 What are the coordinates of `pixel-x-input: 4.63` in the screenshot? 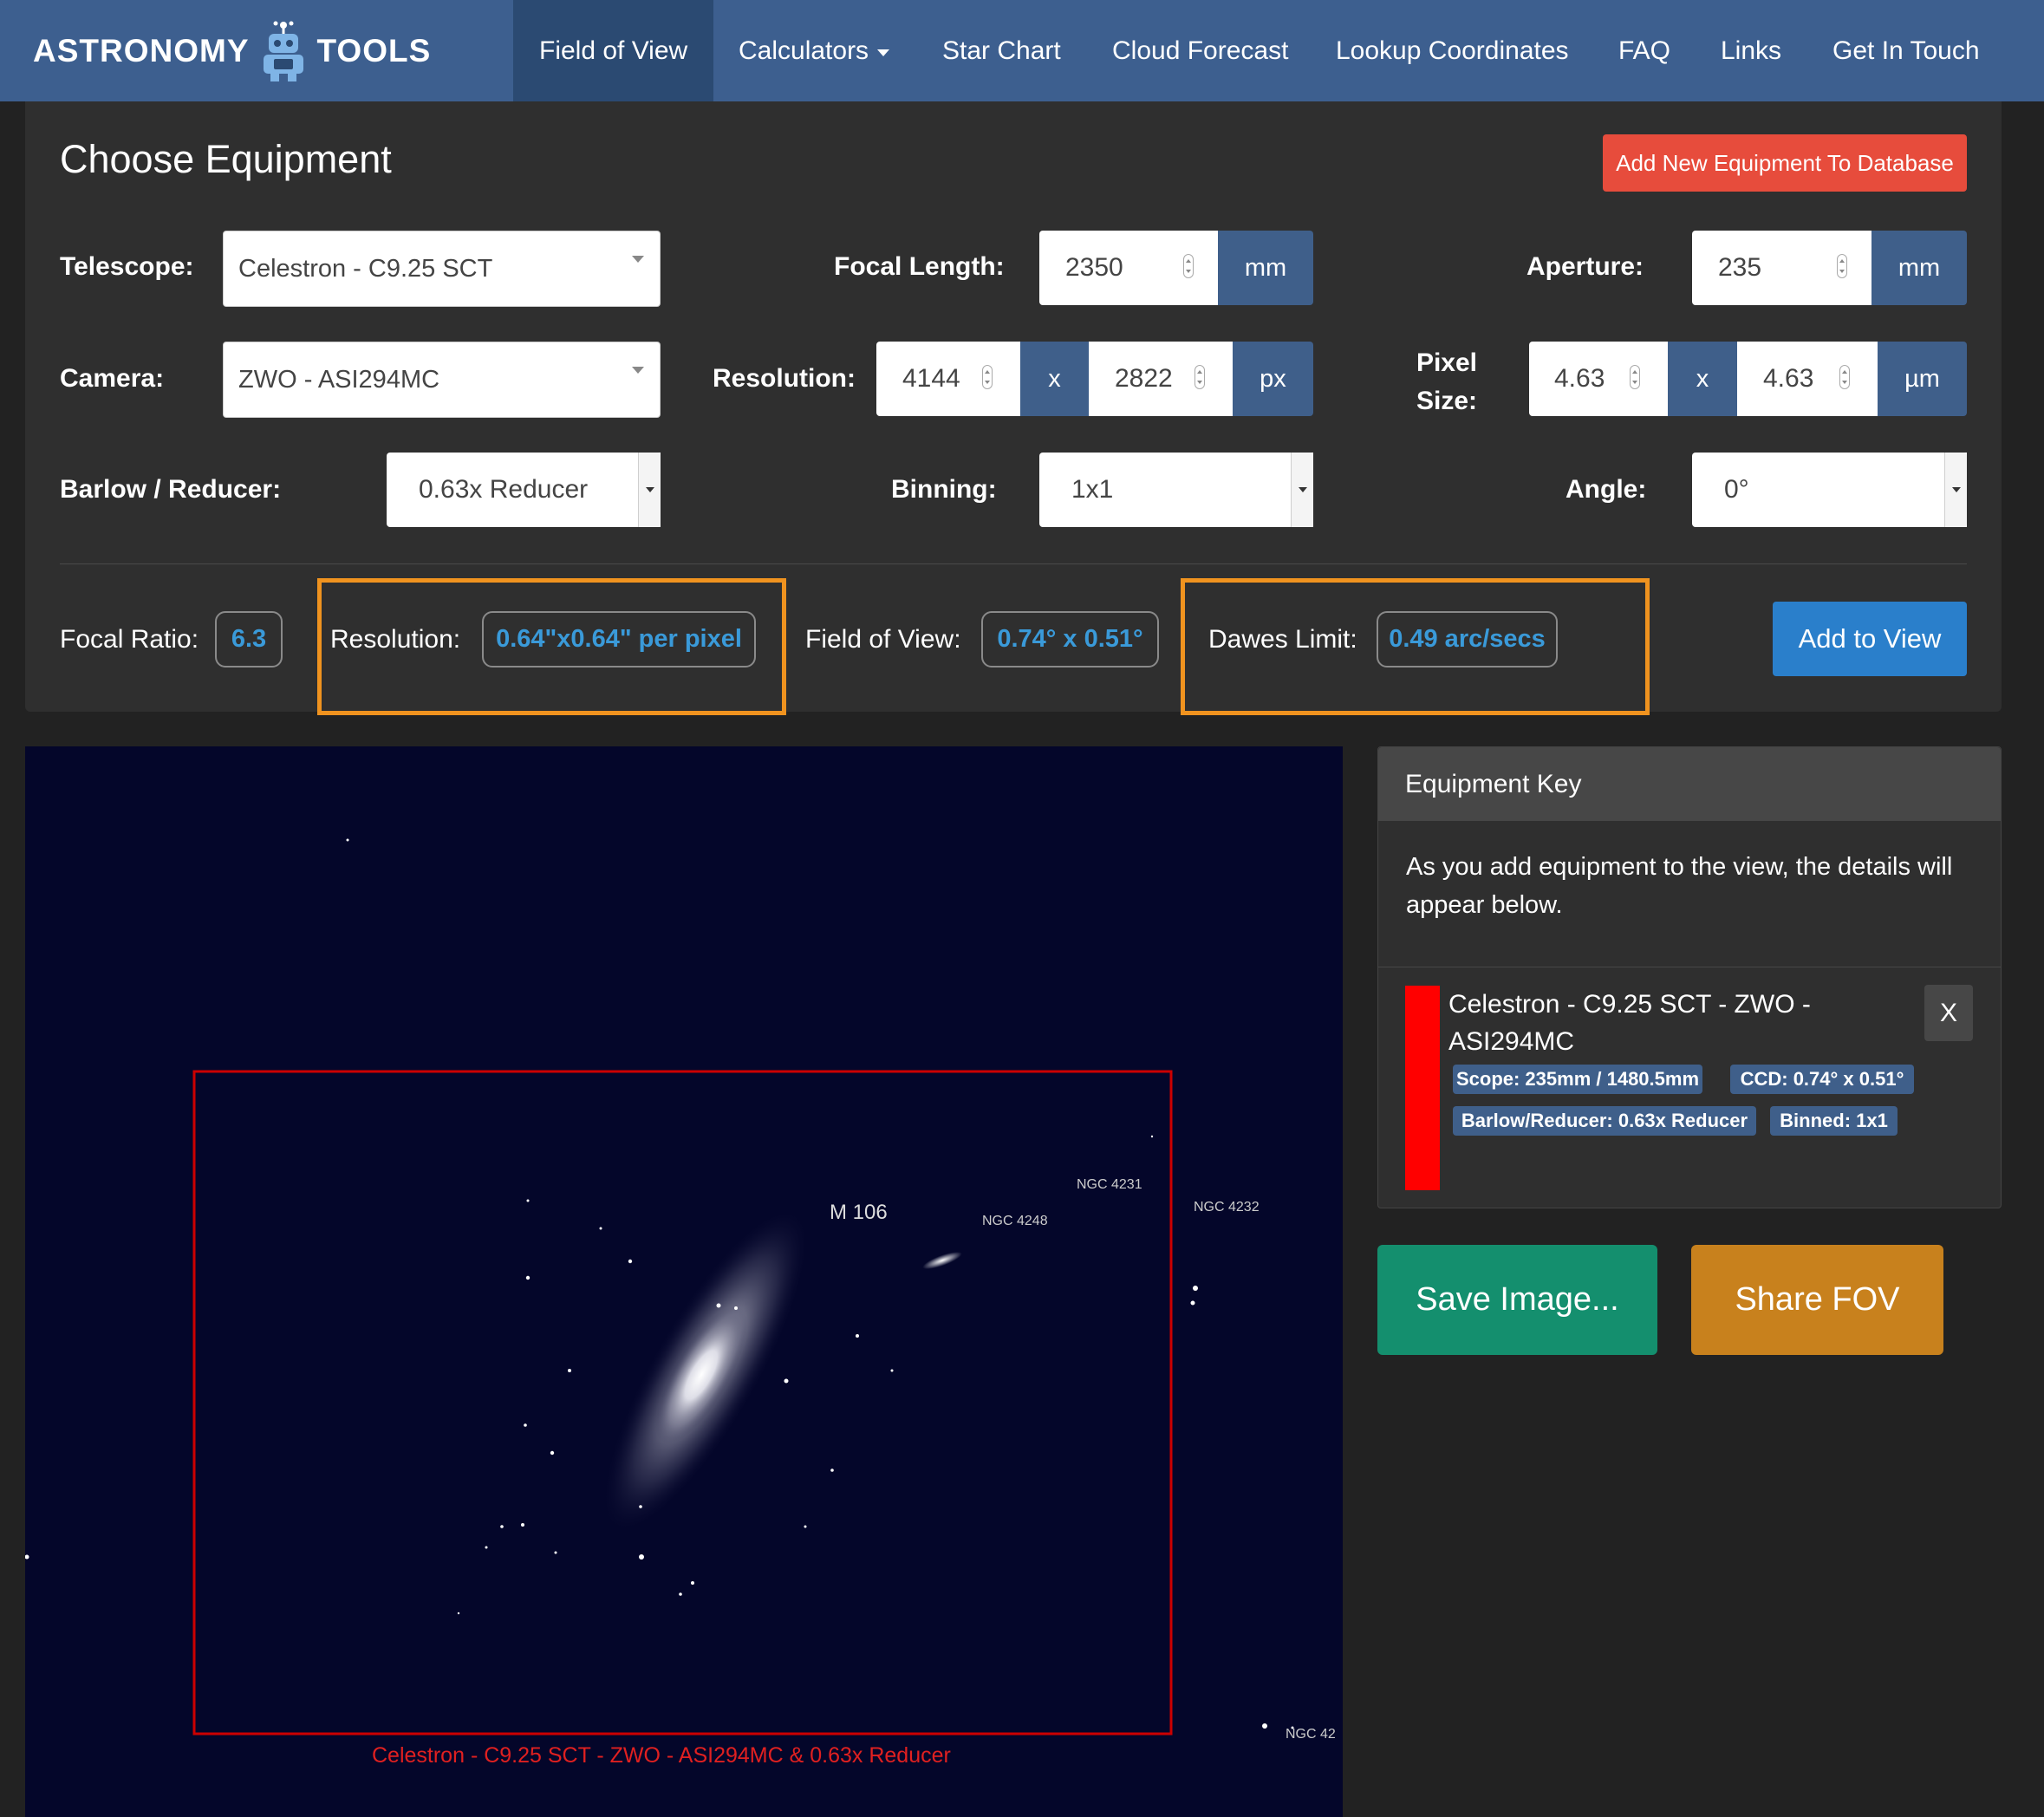 It's located at (1599, 379).